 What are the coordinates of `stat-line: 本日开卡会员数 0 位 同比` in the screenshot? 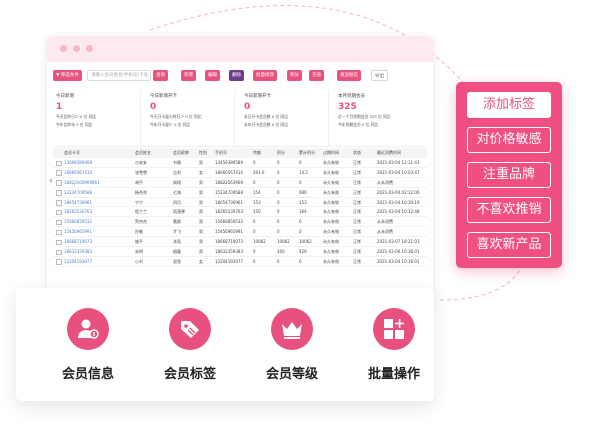 It's located at (266, 116).